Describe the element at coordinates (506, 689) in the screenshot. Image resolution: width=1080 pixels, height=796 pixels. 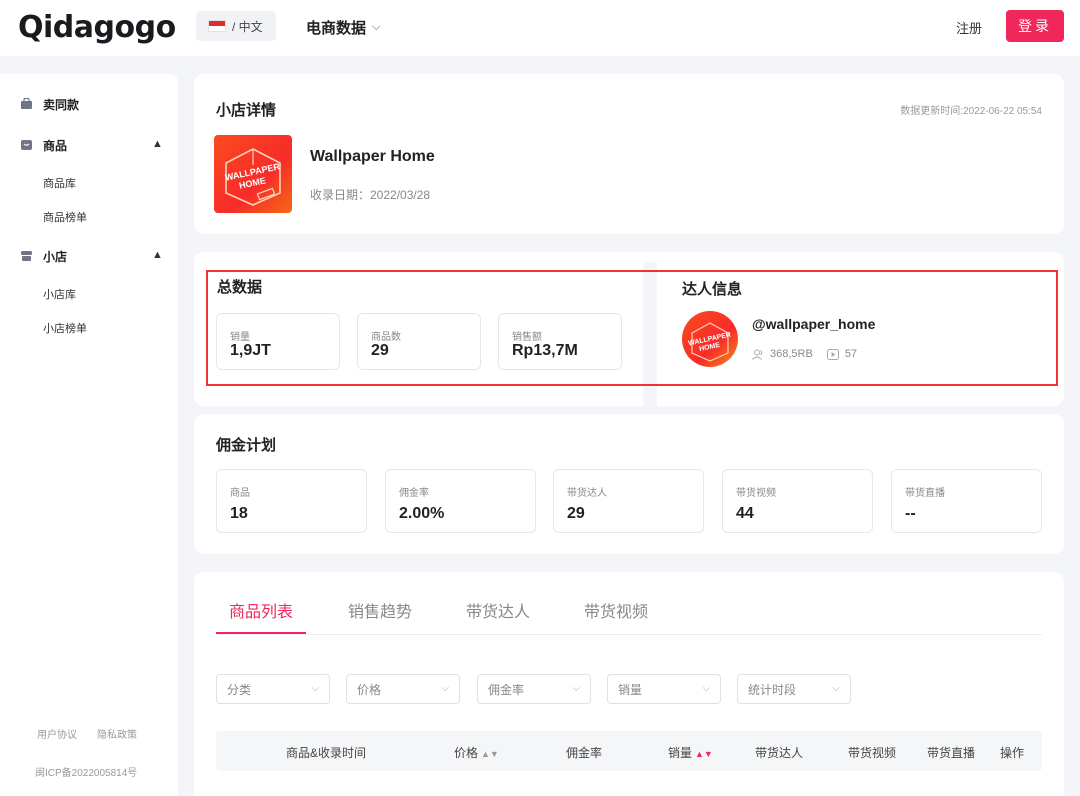
I see `filter-label: 佣金率` at that location.